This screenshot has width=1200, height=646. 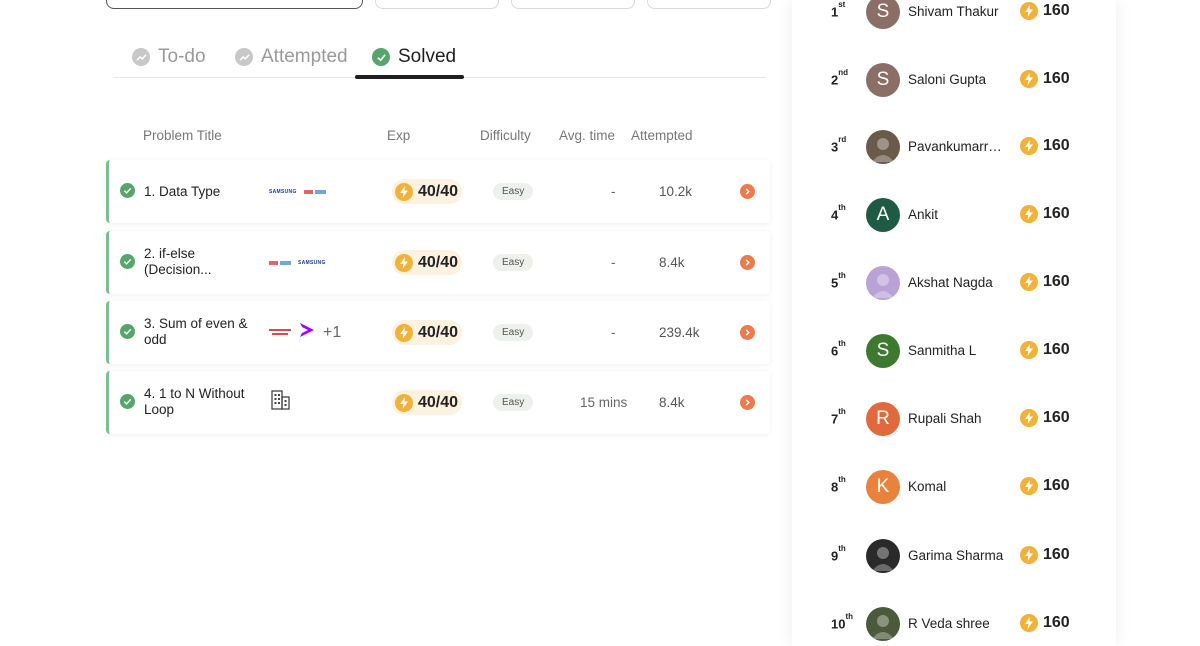 I want to click on avatar: A, so click(x=883, y=215).